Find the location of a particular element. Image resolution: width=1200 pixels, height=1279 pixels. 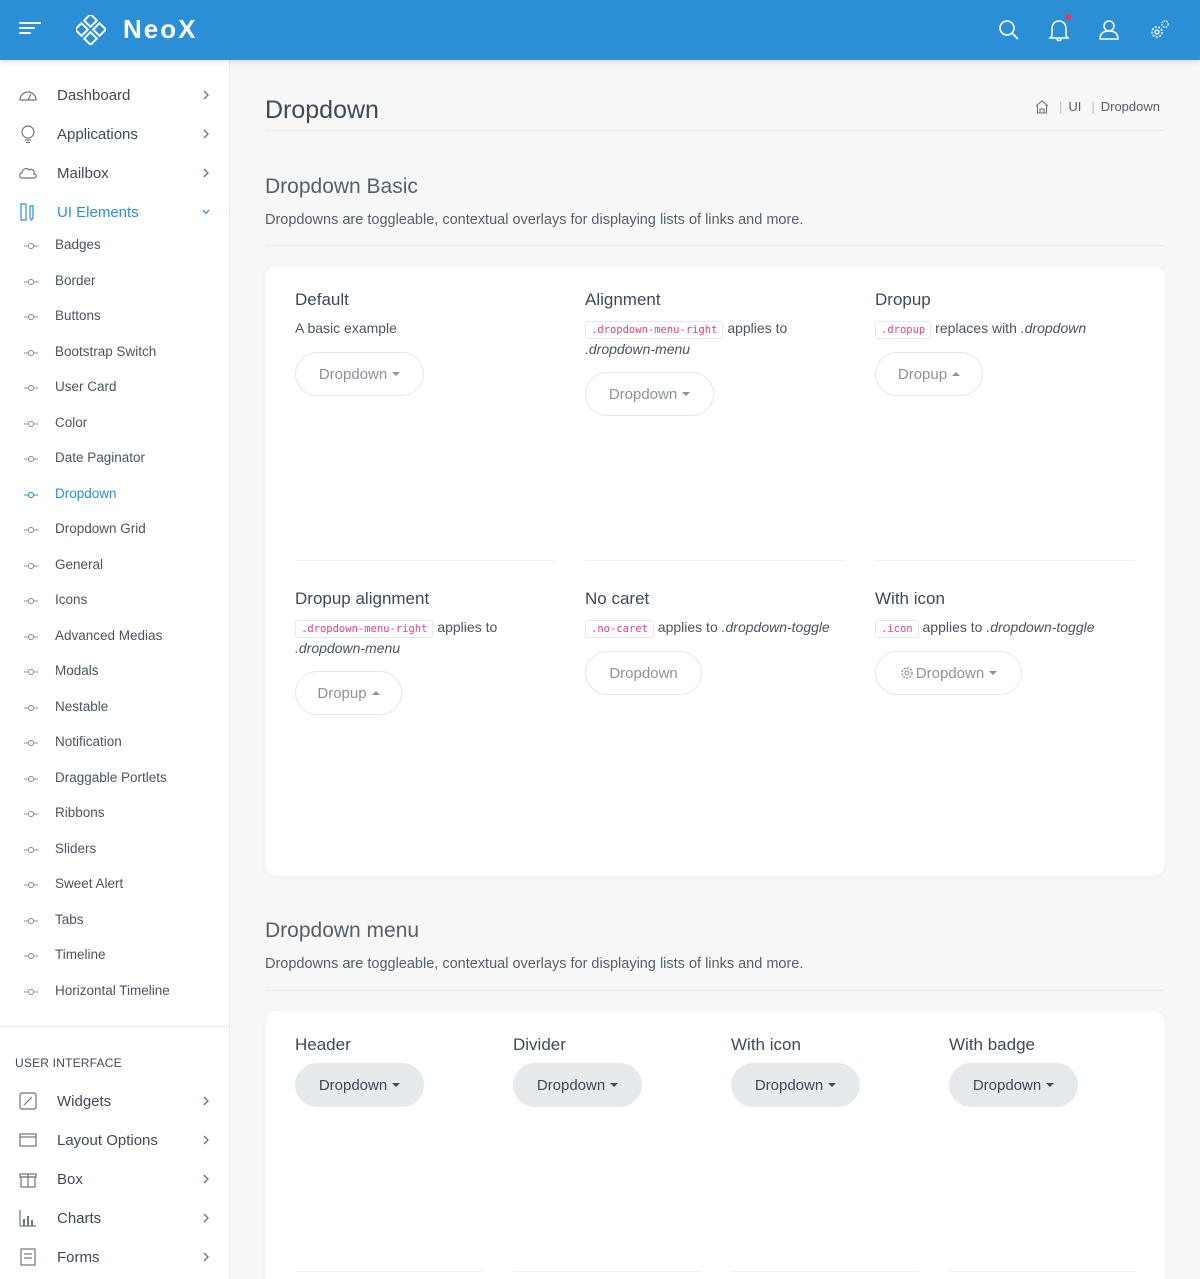

sidebar-subitem-label: Badges is located at coordinates (78, 244).